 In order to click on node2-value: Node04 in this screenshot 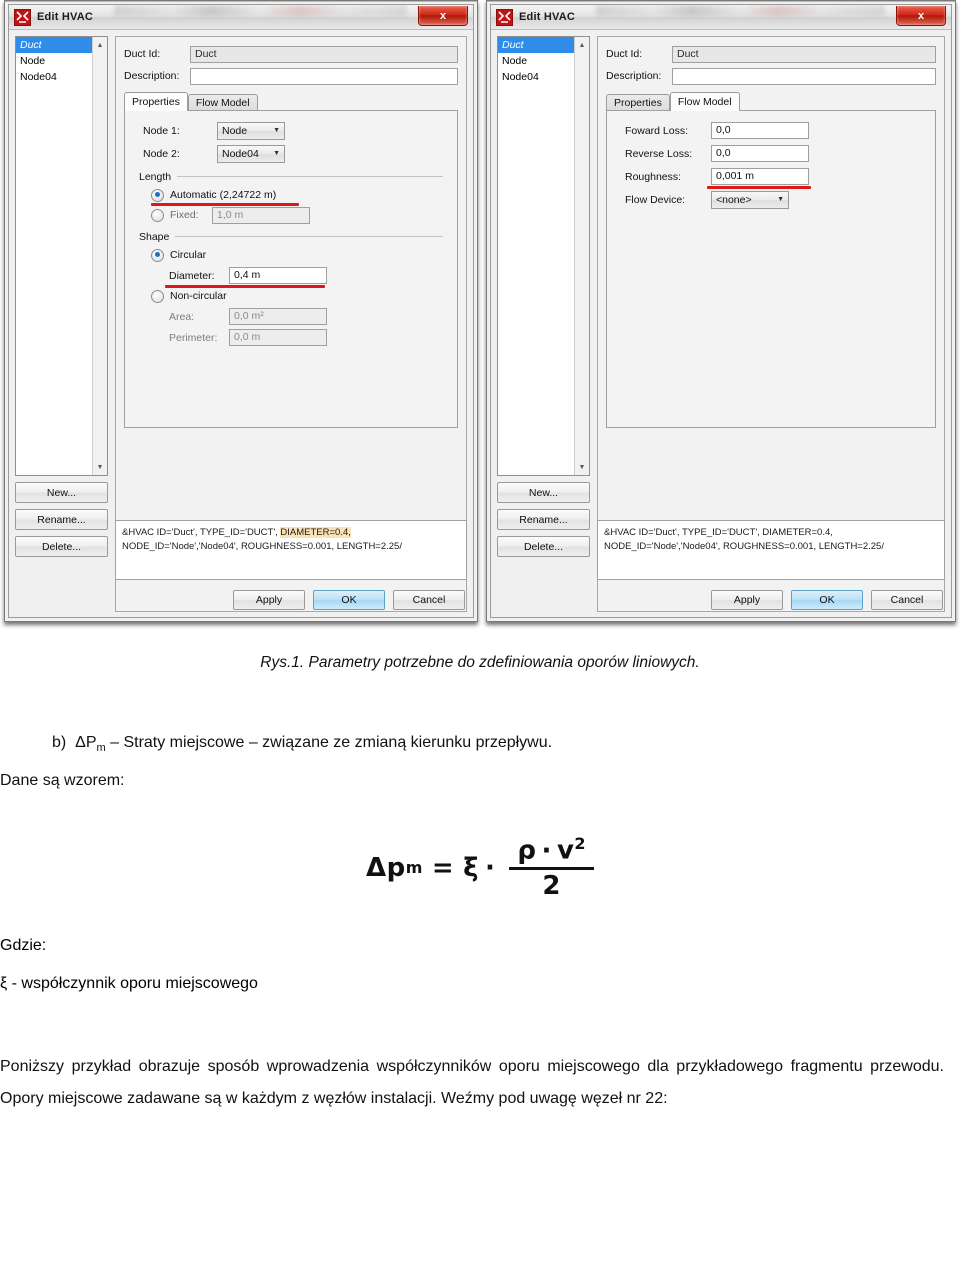, I will do `click(240, 153)`.